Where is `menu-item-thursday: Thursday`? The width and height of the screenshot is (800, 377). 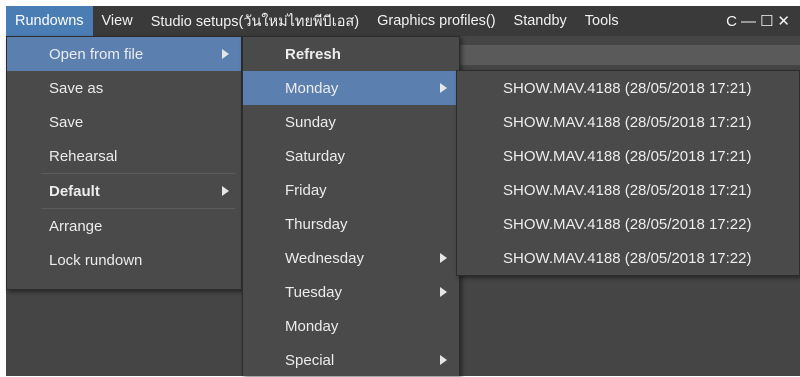
menu-item-thursday: Thursday is located at coordinates (351, 224).